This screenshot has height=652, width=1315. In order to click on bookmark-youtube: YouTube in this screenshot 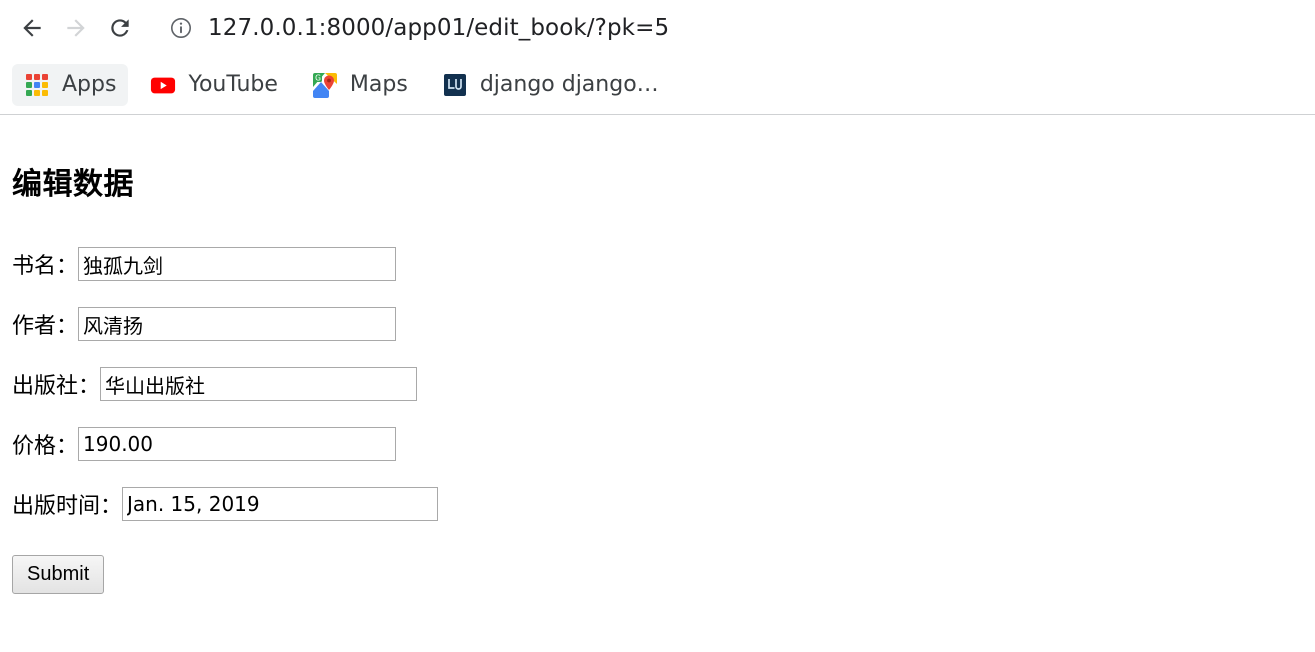, I will do `click(213, 85)`.